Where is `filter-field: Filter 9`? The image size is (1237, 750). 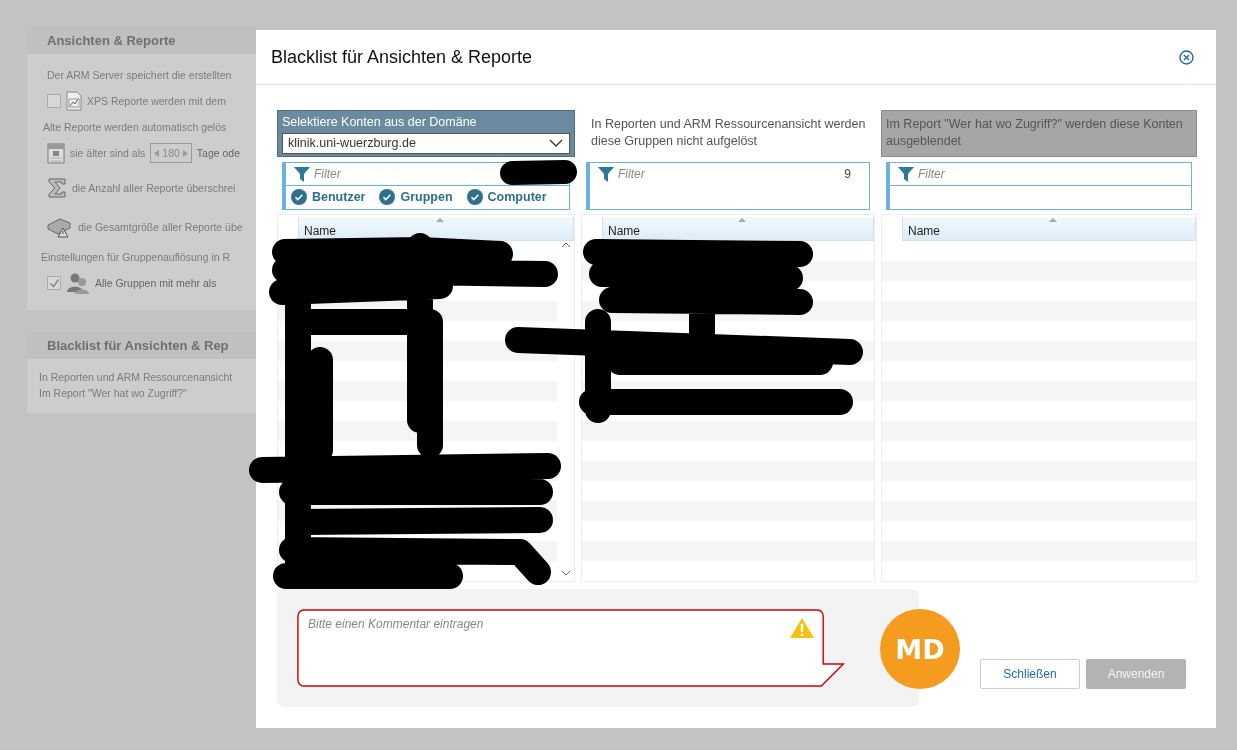
filter-field: Filter 9 is located at coordinates (728, 186).